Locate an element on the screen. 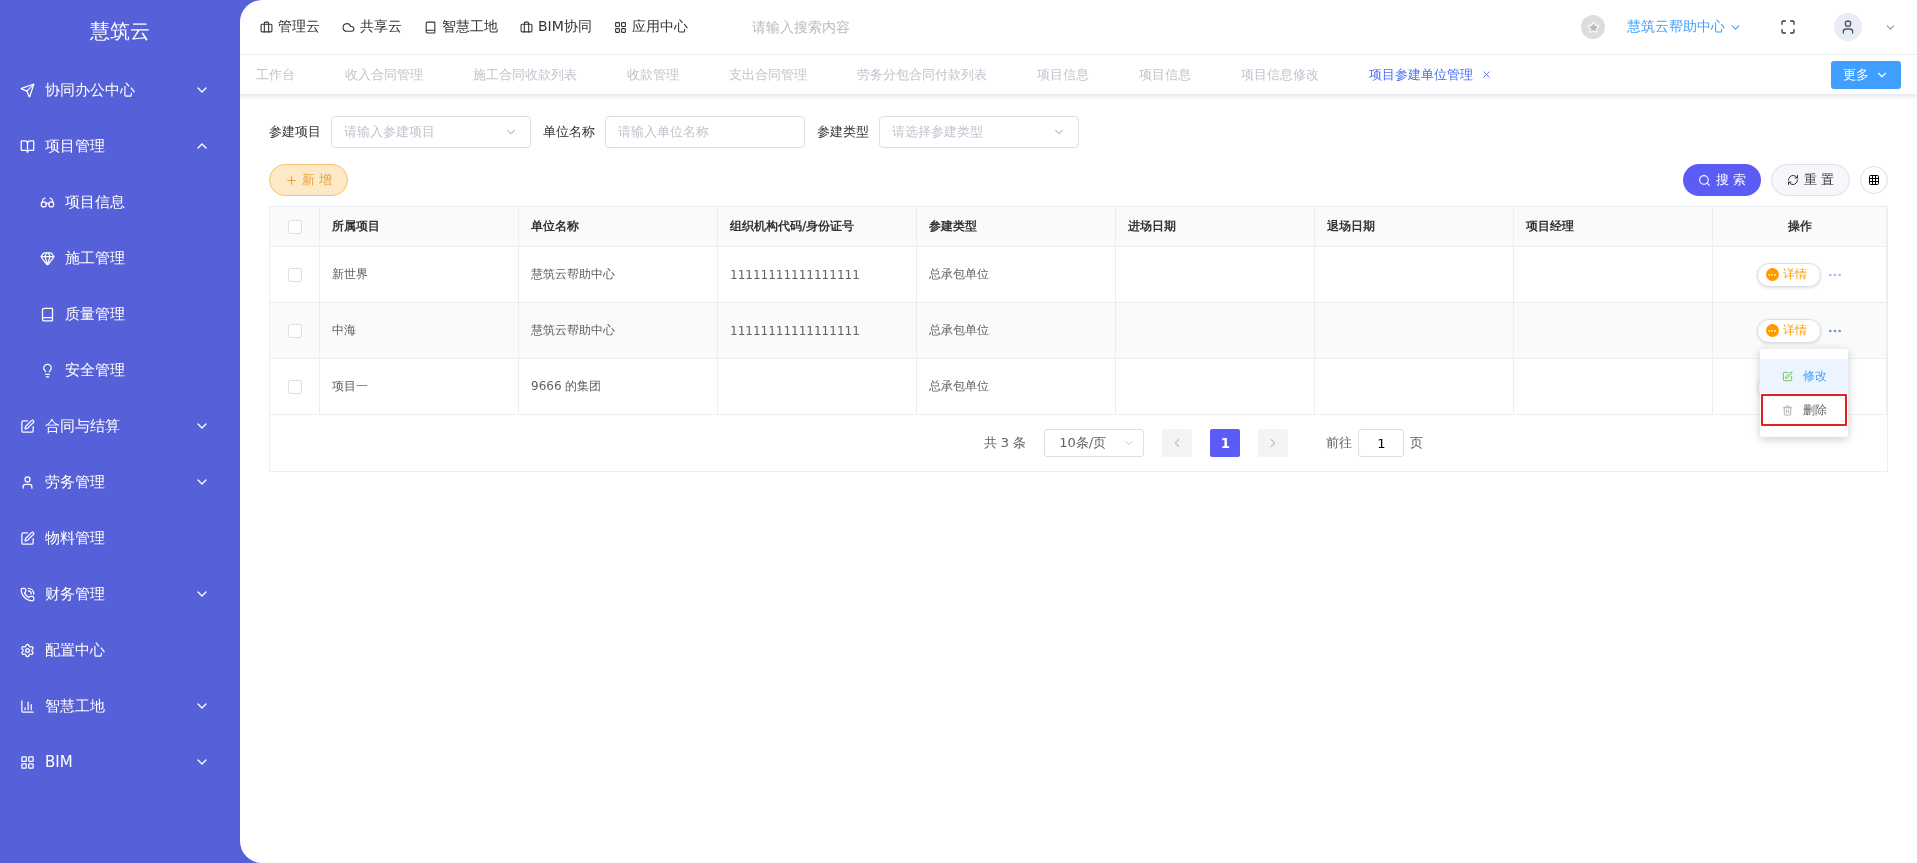 The width and height of the screenshot is (1917, 863). column-header: 操作 is located at coordinates (1800, 227).